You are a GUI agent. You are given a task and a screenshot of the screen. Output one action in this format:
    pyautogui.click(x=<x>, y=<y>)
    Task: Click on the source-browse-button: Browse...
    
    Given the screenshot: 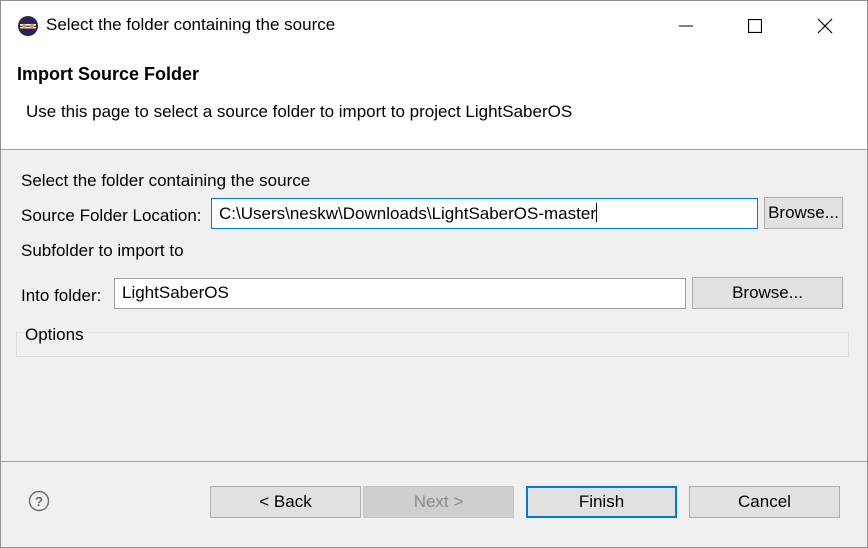 What is the action you would take?
    pyautogui.click(x=803, y=213)
    